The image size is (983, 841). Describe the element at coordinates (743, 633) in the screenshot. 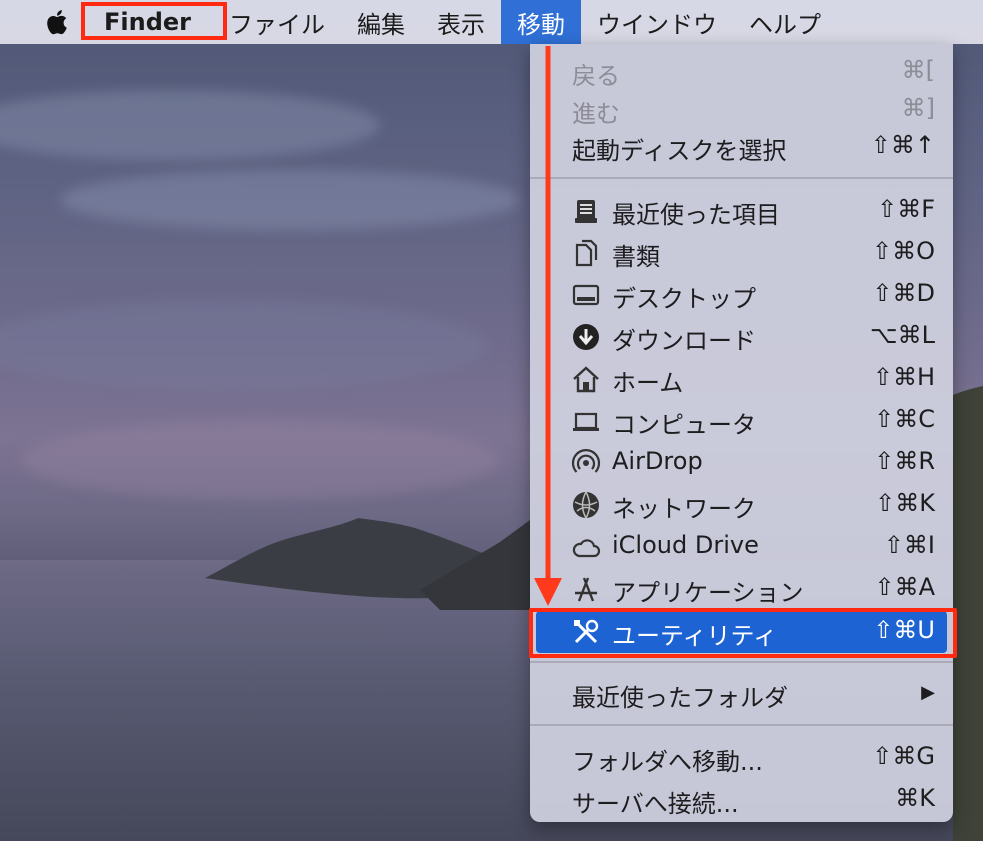

I see `annotation-box-utilities` at that location.